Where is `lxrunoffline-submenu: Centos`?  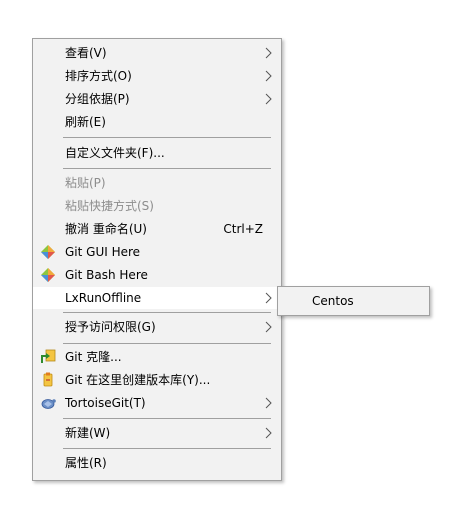
lxrunoffline-submenu: Centos is located at coordinates (353, 301).